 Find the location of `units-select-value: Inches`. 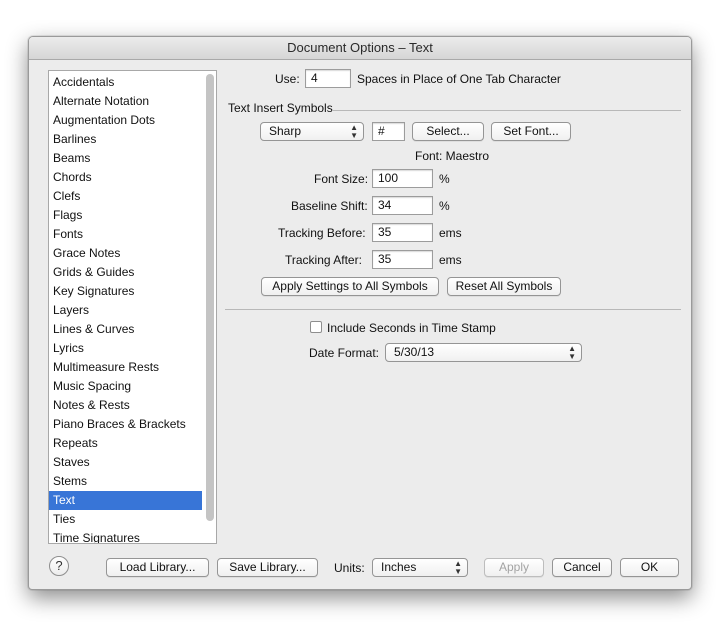

units-select-value: Inches is located at coordinates (399, 567).